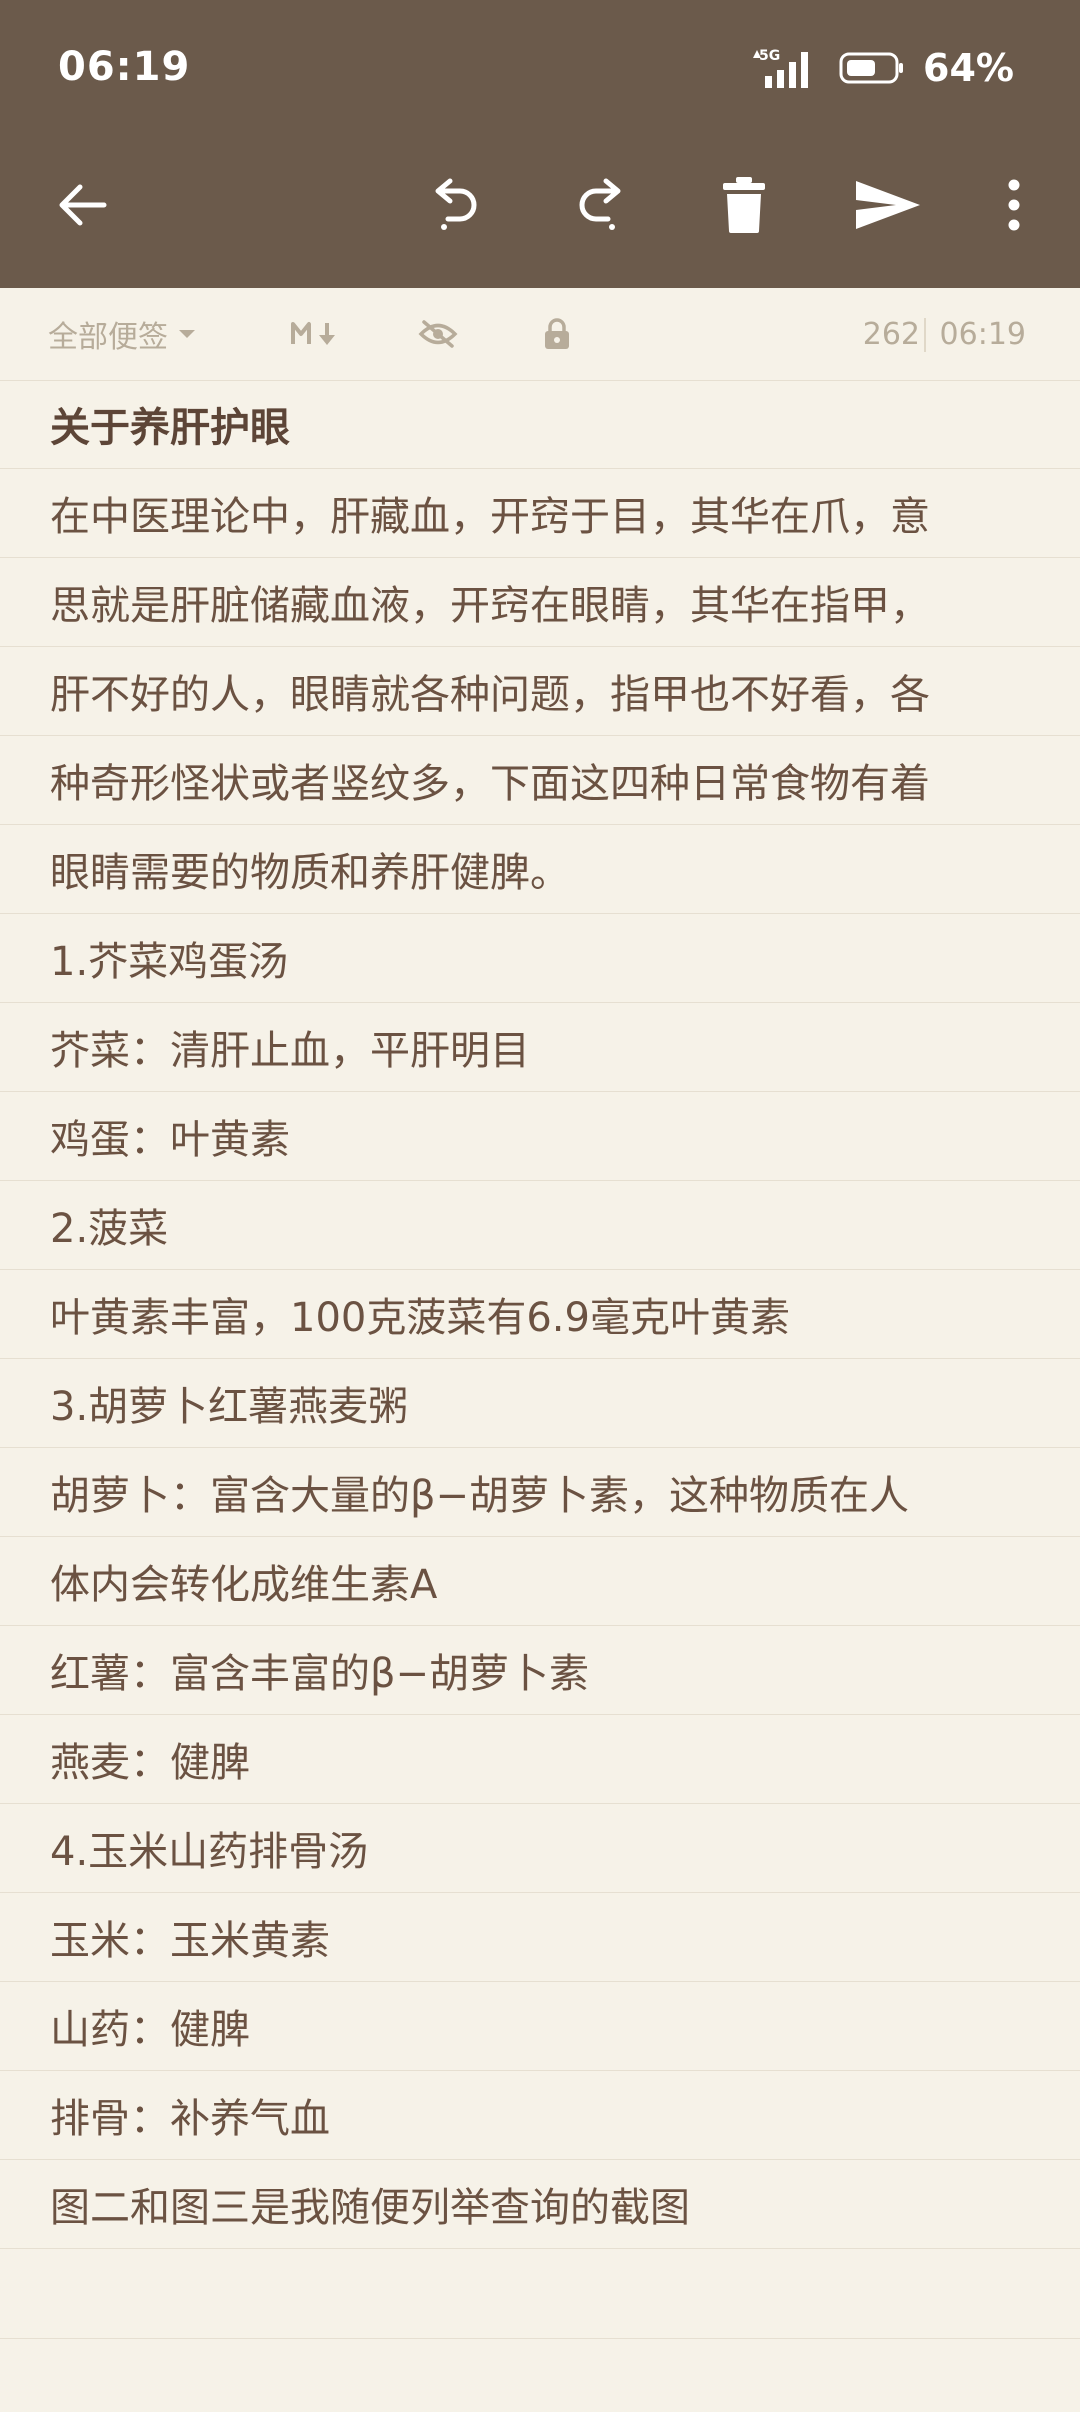  Describe the element at coordinates (540, 205) in the screenshot. I see `note-toolbar` at that location.